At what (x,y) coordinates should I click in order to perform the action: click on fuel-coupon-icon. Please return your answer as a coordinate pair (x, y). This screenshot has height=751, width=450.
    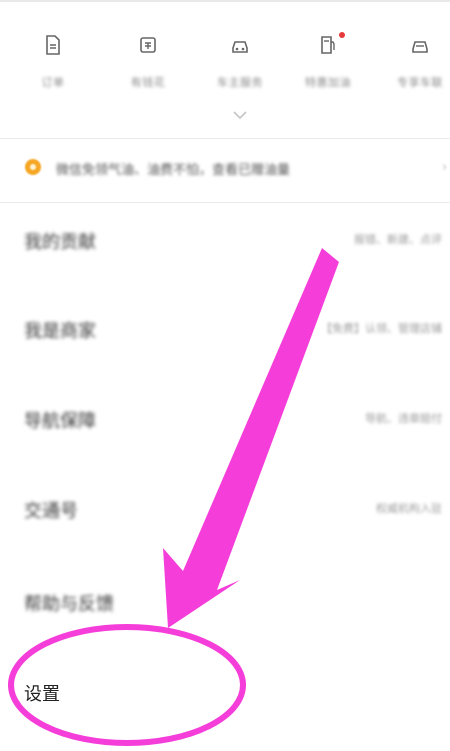
    Looking at the image, I should click on (331, 44).